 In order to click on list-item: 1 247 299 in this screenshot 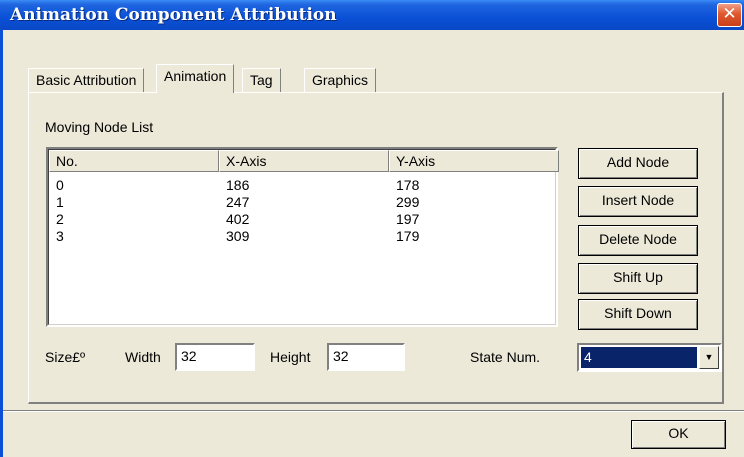, I will do `click(302, 202)`.